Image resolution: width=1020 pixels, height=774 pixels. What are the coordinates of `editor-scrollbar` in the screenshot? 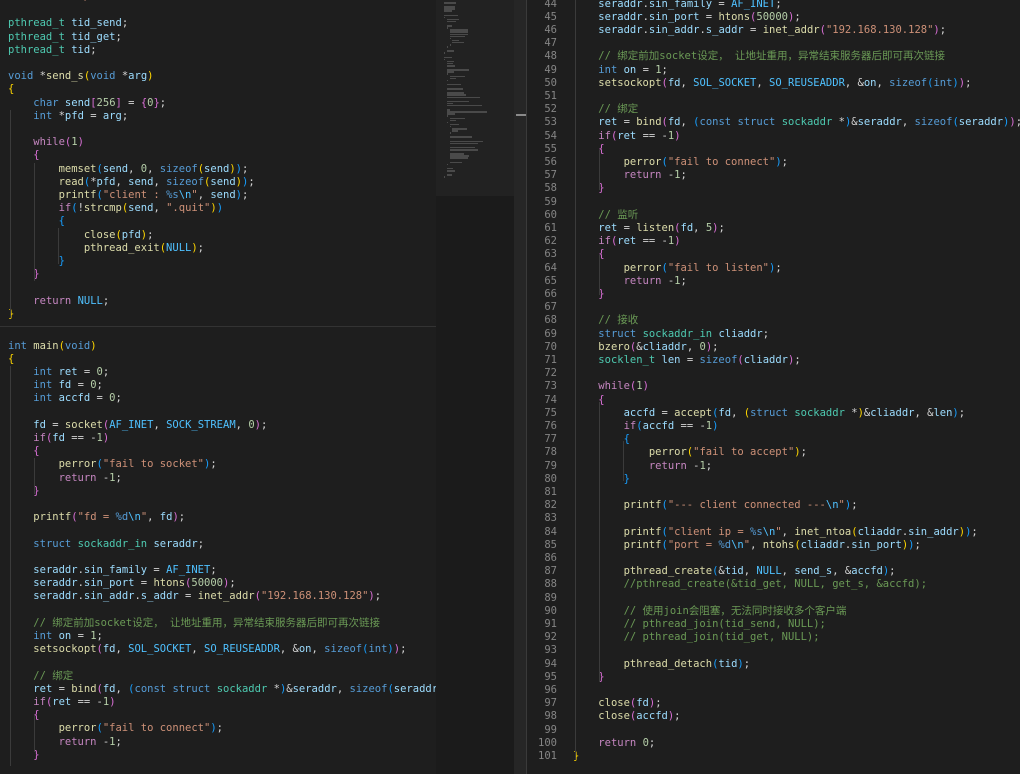 It's located at (520, 387).